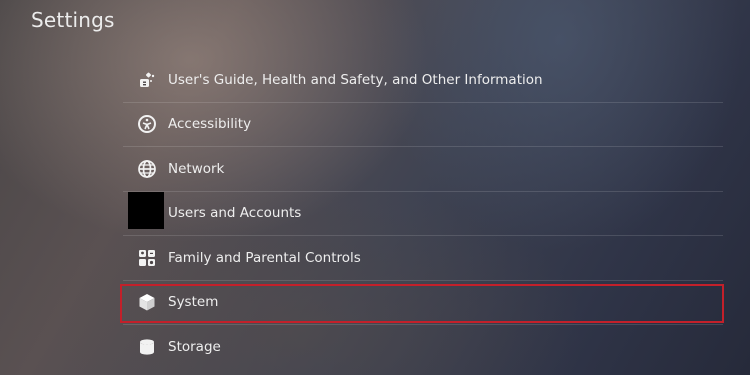 The image size is (750, 375). What do you see at coordinates (422, 303) in the screenshot?
I see `menu-item-system: System` at bounding box center [422, 303].